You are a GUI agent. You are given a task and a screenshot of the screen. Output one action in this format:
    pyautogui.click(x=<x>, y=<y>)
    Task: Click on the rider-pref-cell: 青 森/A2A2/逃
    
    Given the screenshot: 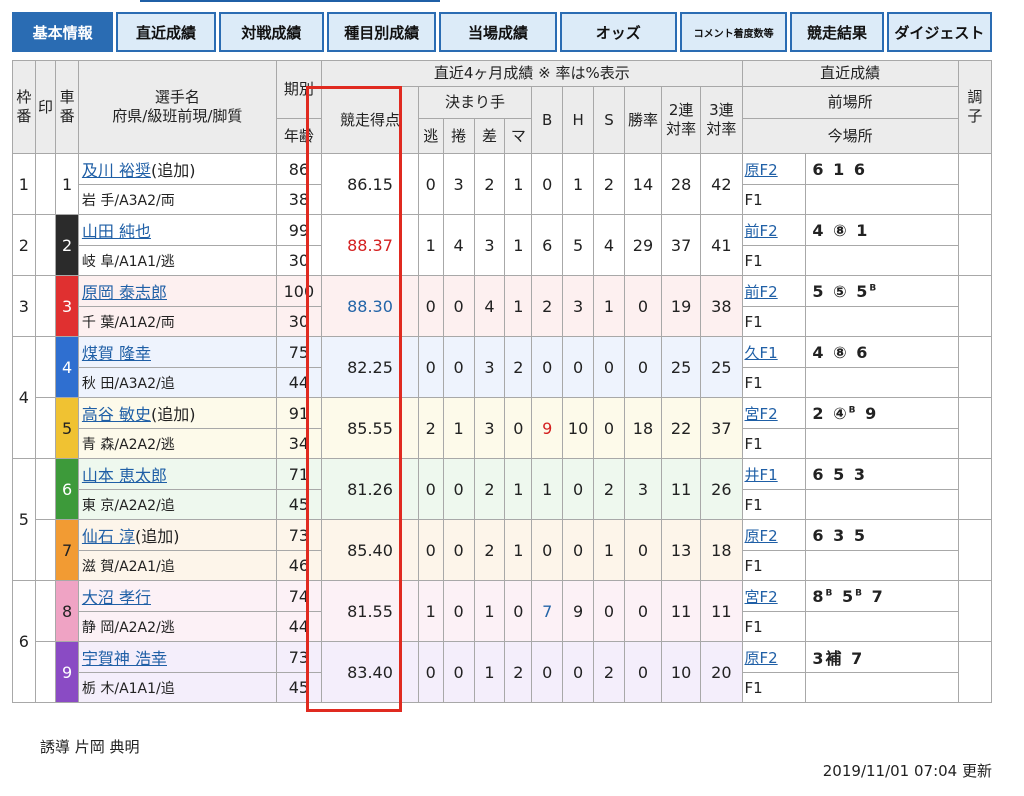 What is the action you would take?
    pyautogui.click(x=177, y=443)
    